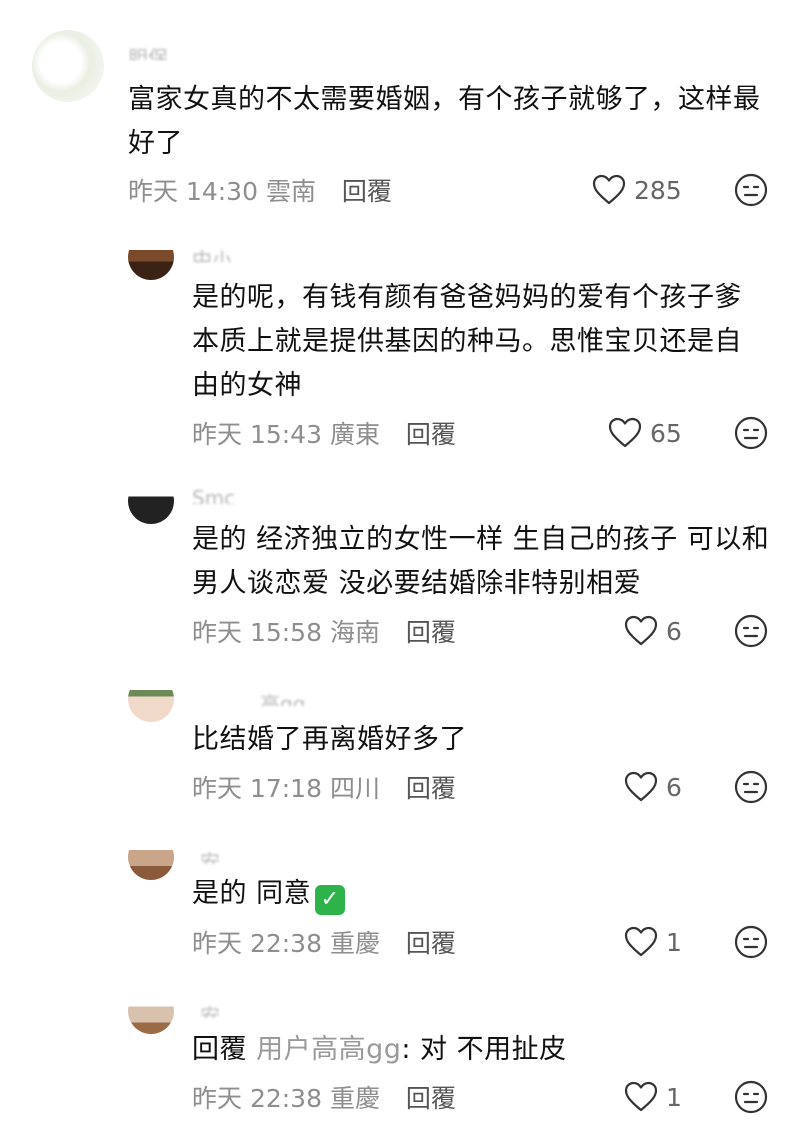 The image size is (800, 1142). What do you see at coordinates (219, 1049) in the screenshot?
I see `reply-prefix: 回覆` at bounding box center [219, 1049].